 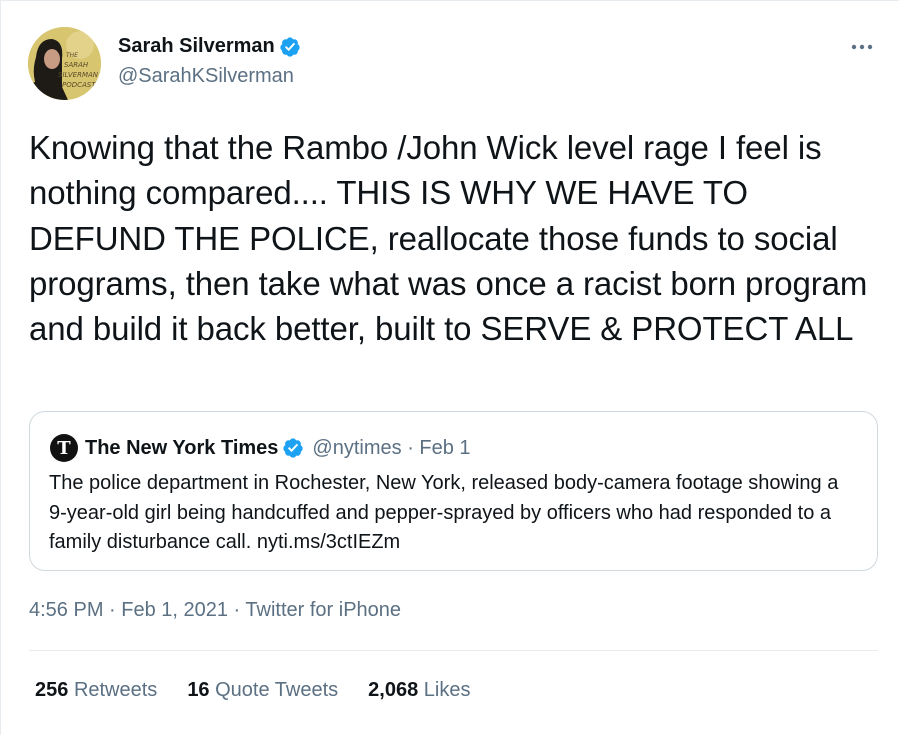 I want to click on engagement-stats: 256 Retweets 16 Quote Tweets 2,068 Likes, so click(x=268, y=690).